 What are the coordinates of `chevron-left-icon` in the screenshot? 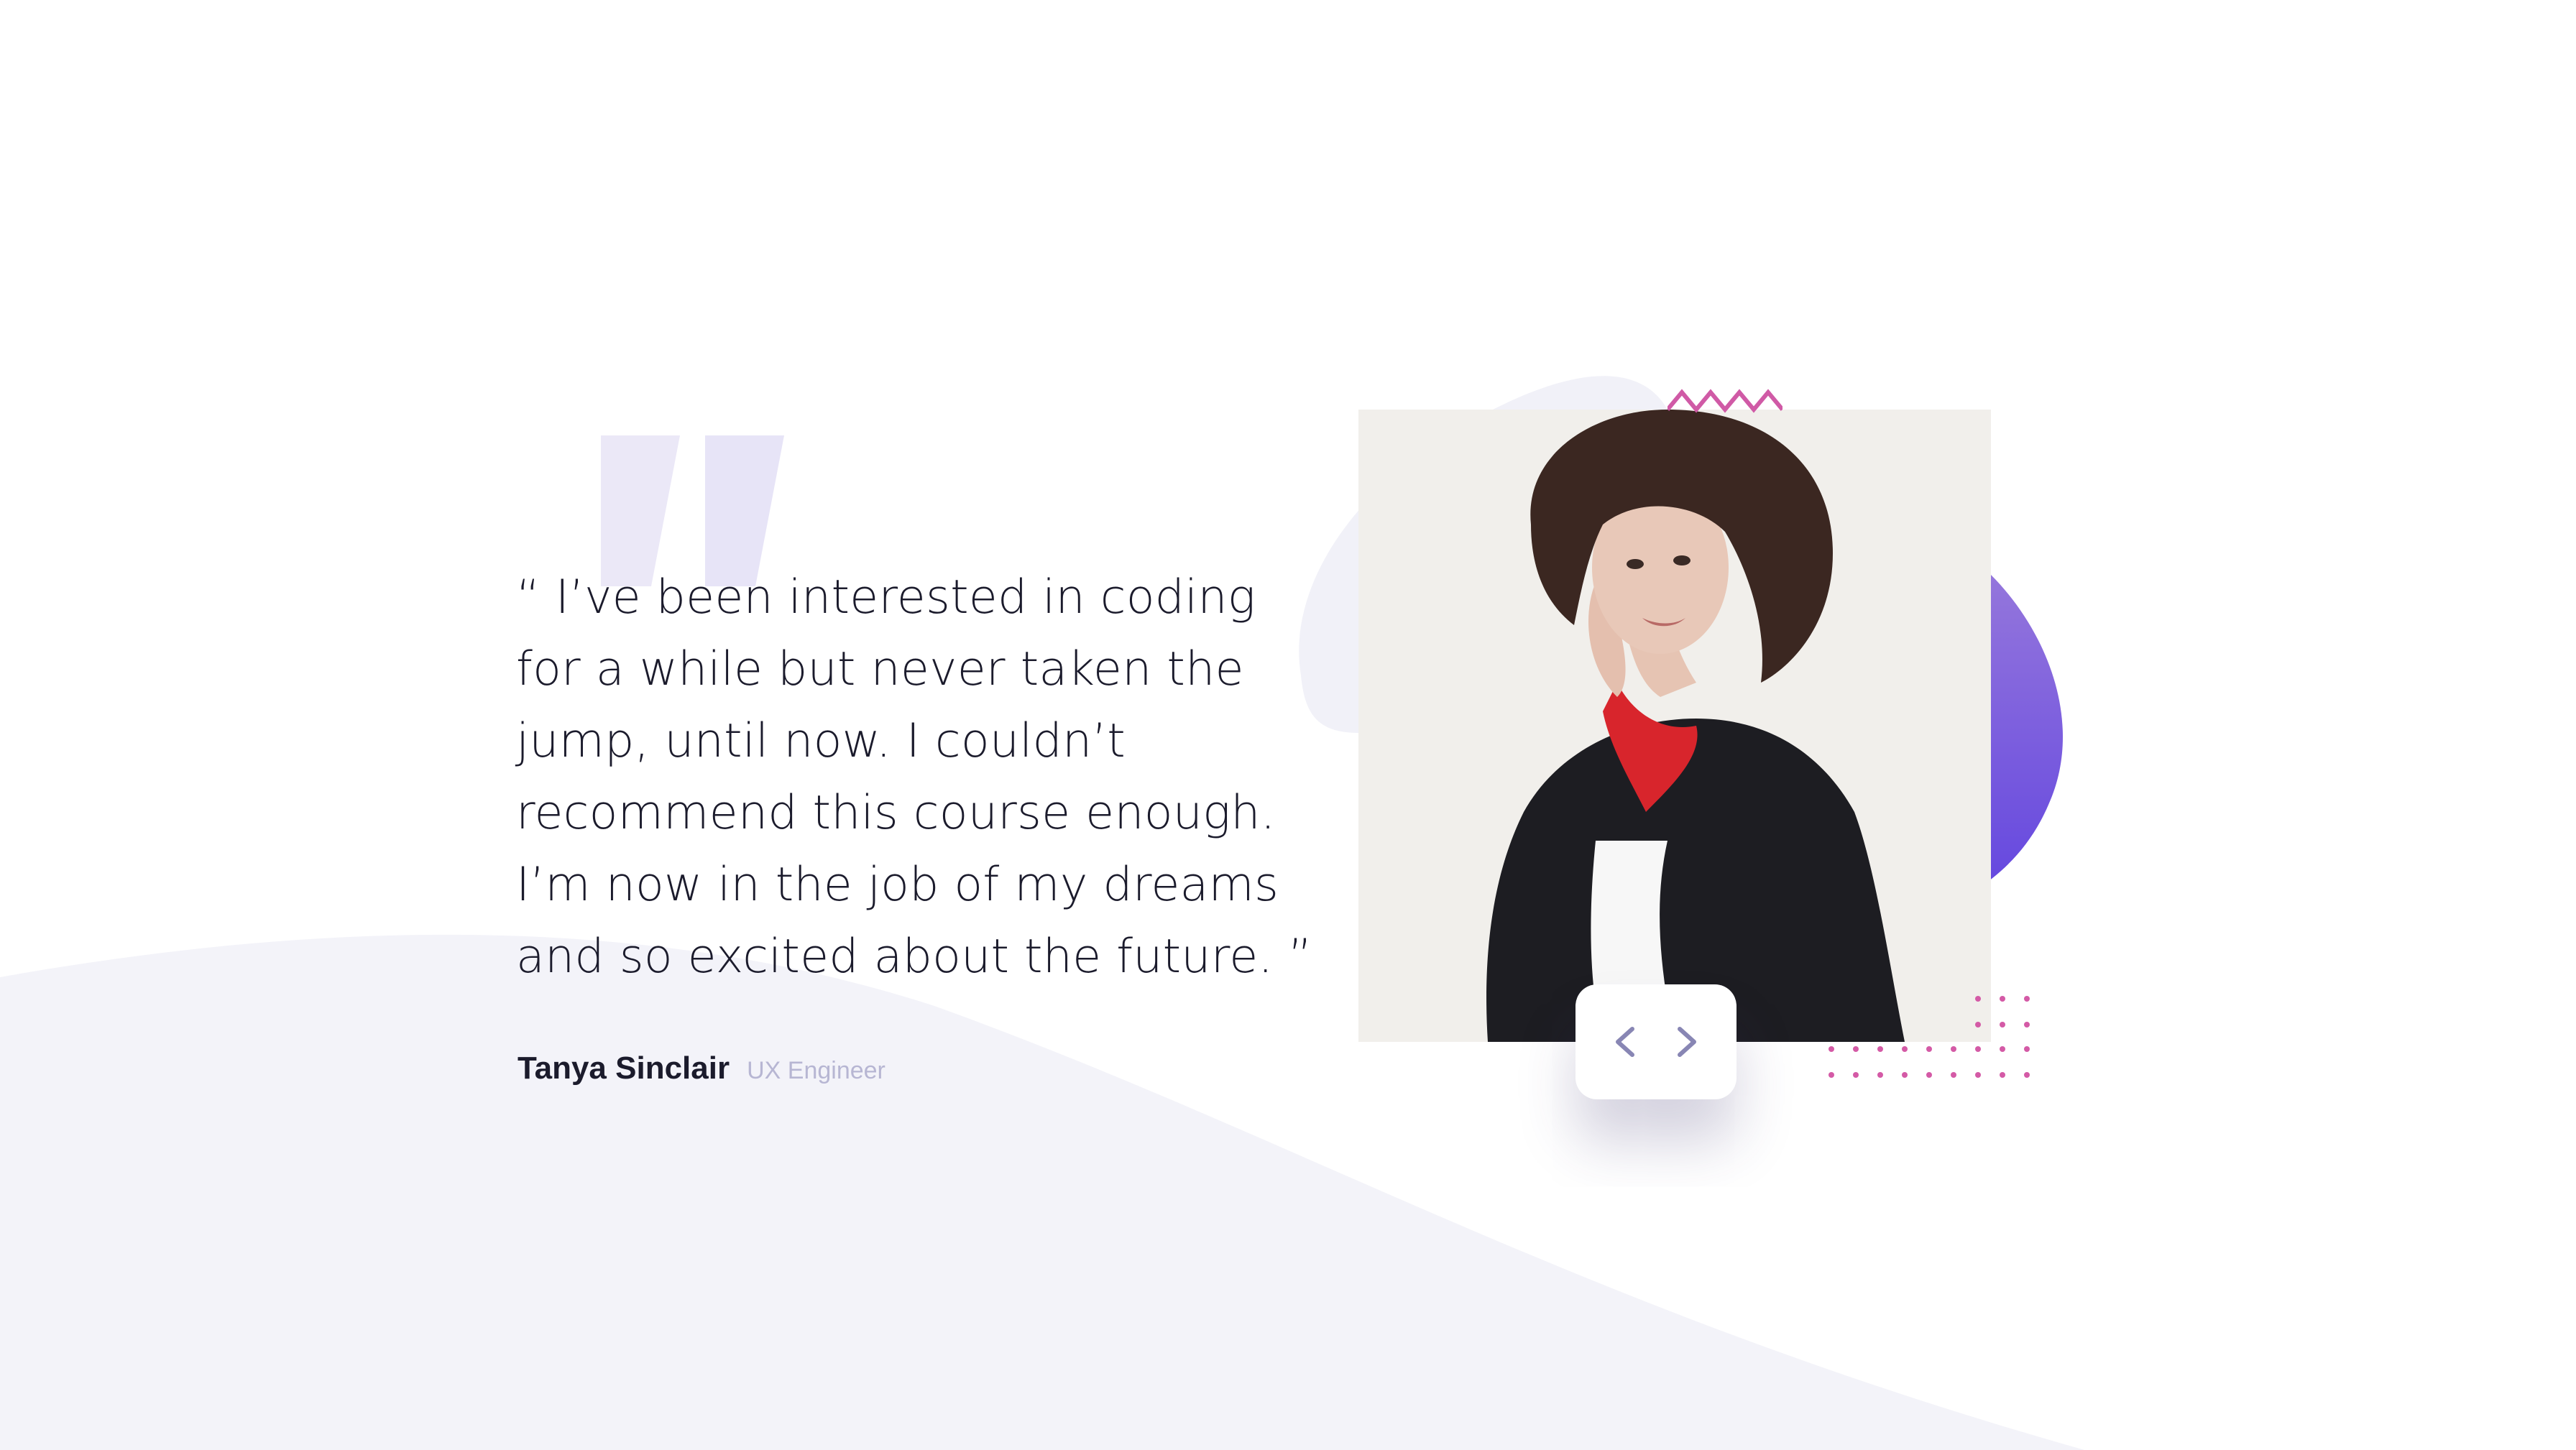 It's located at (1625, 1042).